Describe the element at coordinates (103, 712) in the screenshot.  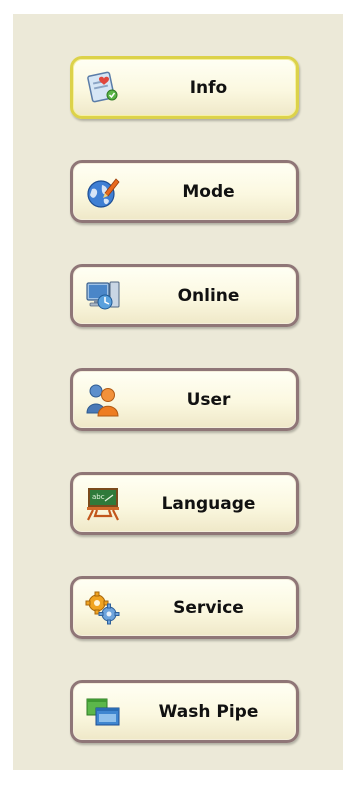
I see `wash-pipe-windows-icon` at that location.